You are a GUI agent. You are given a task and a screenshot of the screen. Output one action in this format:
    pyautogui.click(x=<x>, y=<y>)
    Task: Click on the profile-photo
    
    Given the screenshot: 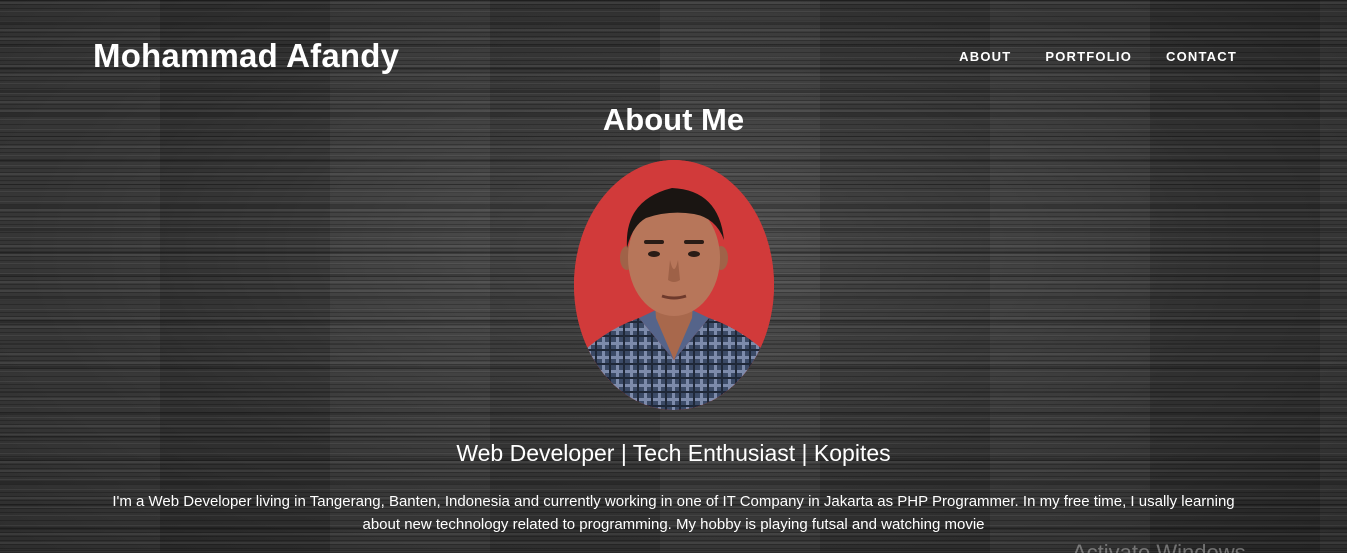 What is the action you would take?
    pyautogui.click(x=674, y=285)
    